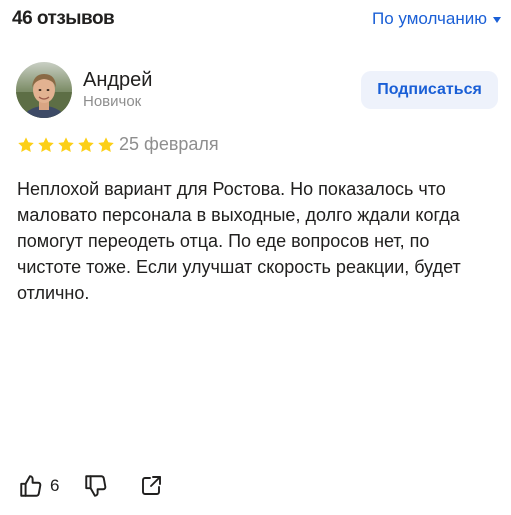 Image resolution: width=511 pixels, height=515 pixels. I want to click on thumbs-up-icon, so click(31, 486).